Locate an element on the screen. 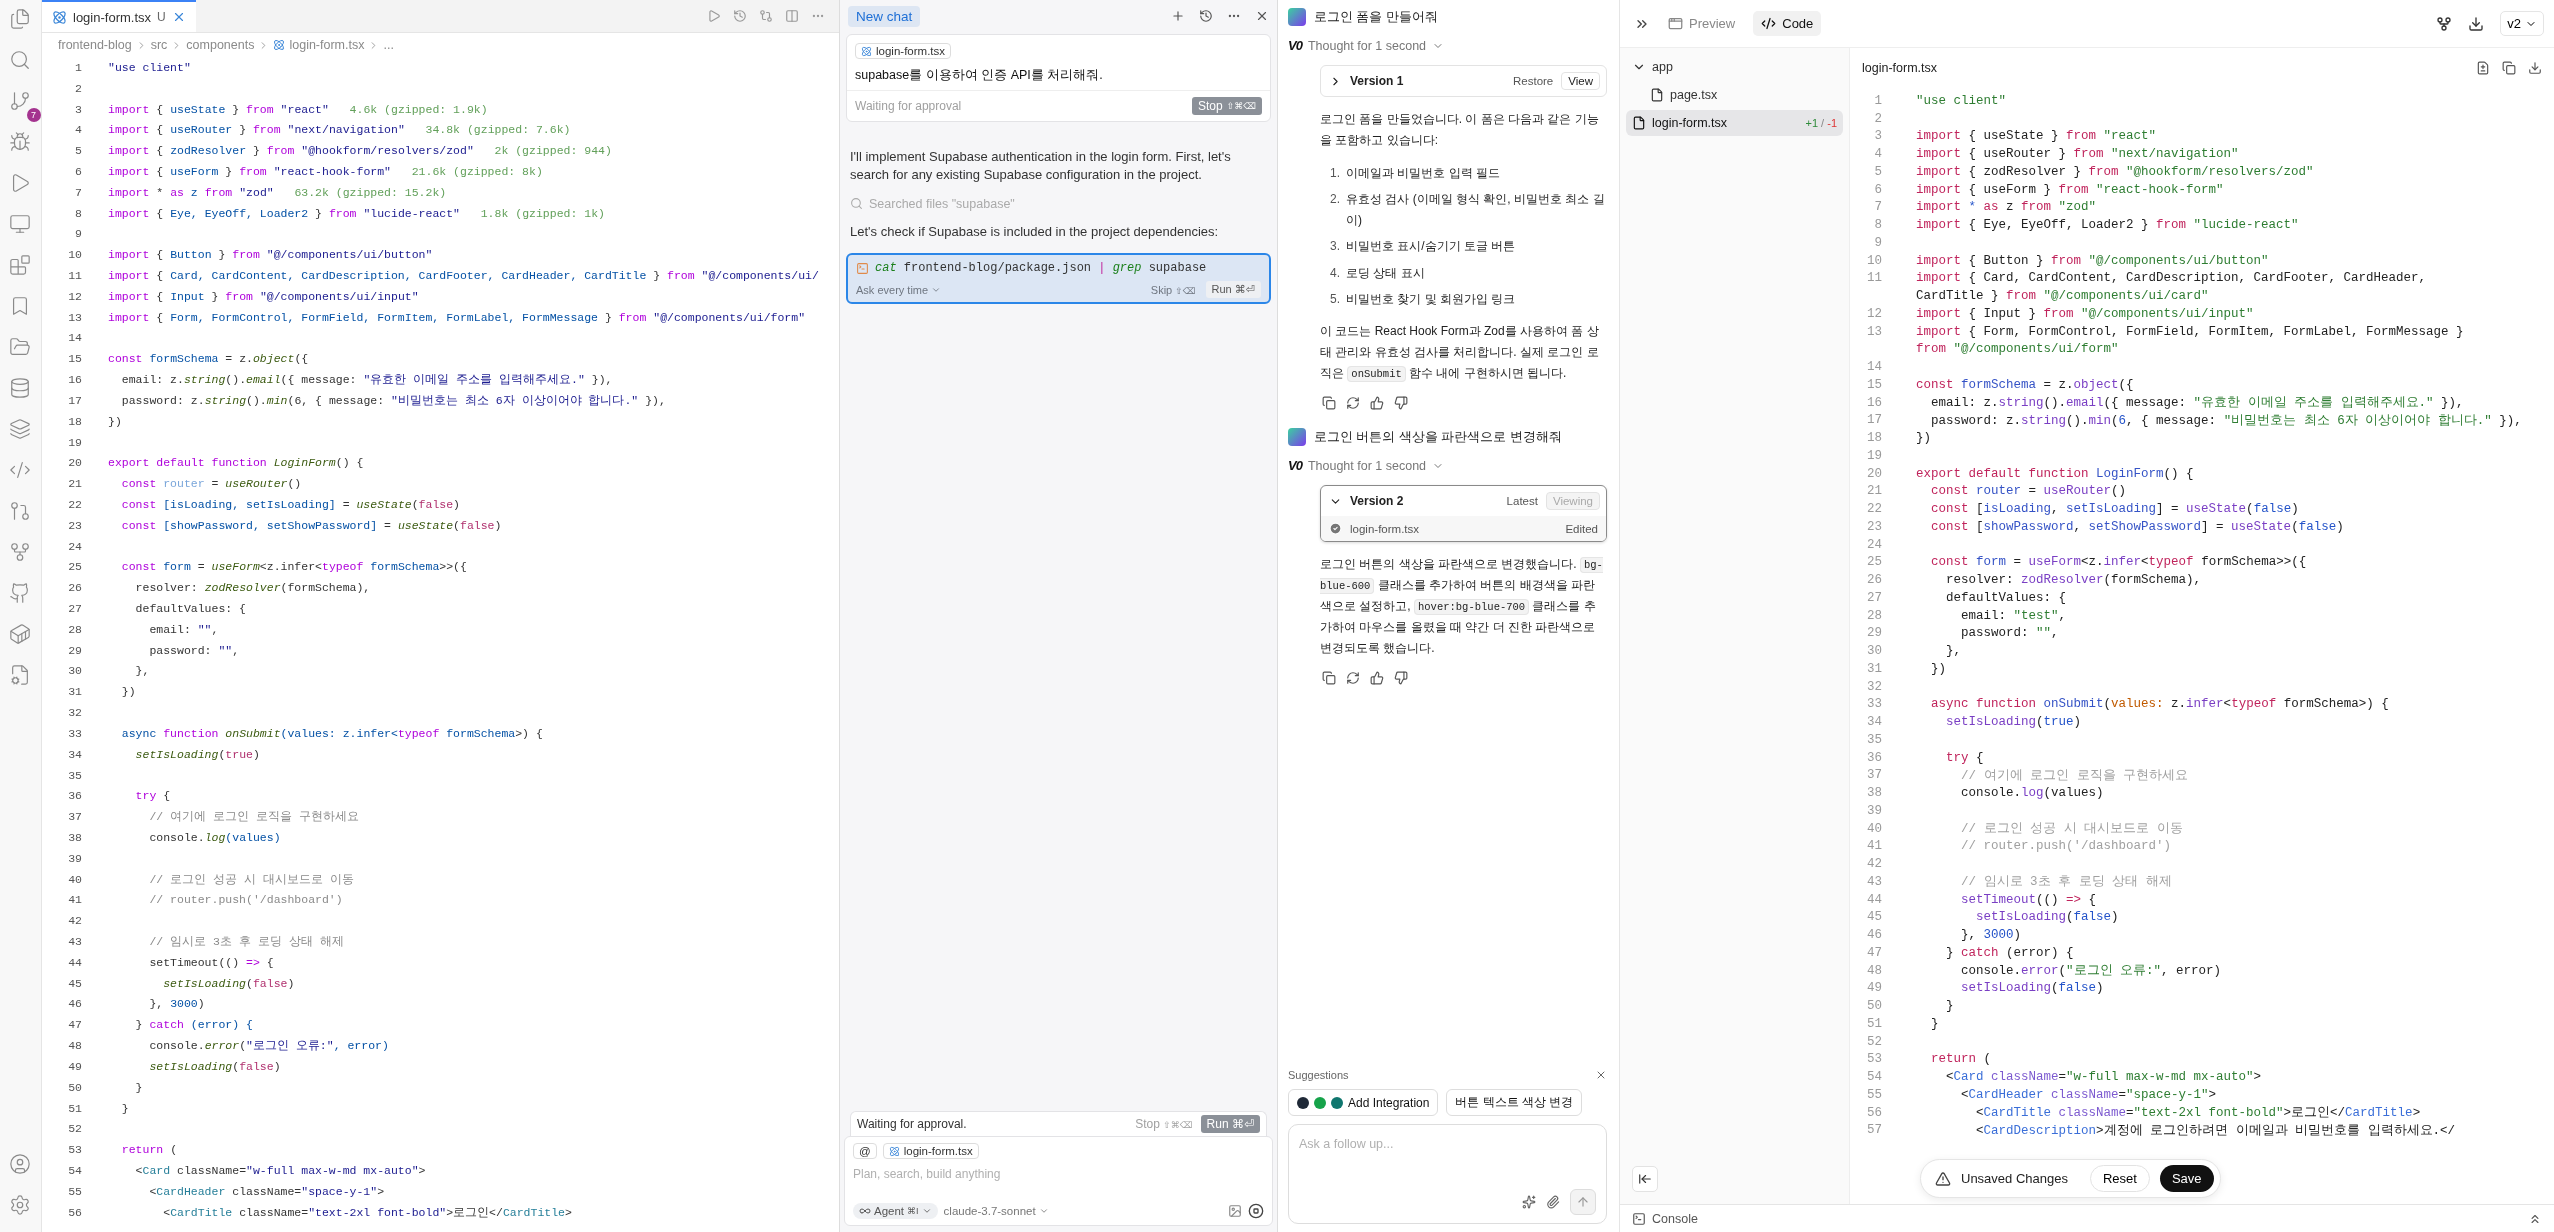 The image size is (2554, 1232). files-icon is located at coordinates (19, 19).